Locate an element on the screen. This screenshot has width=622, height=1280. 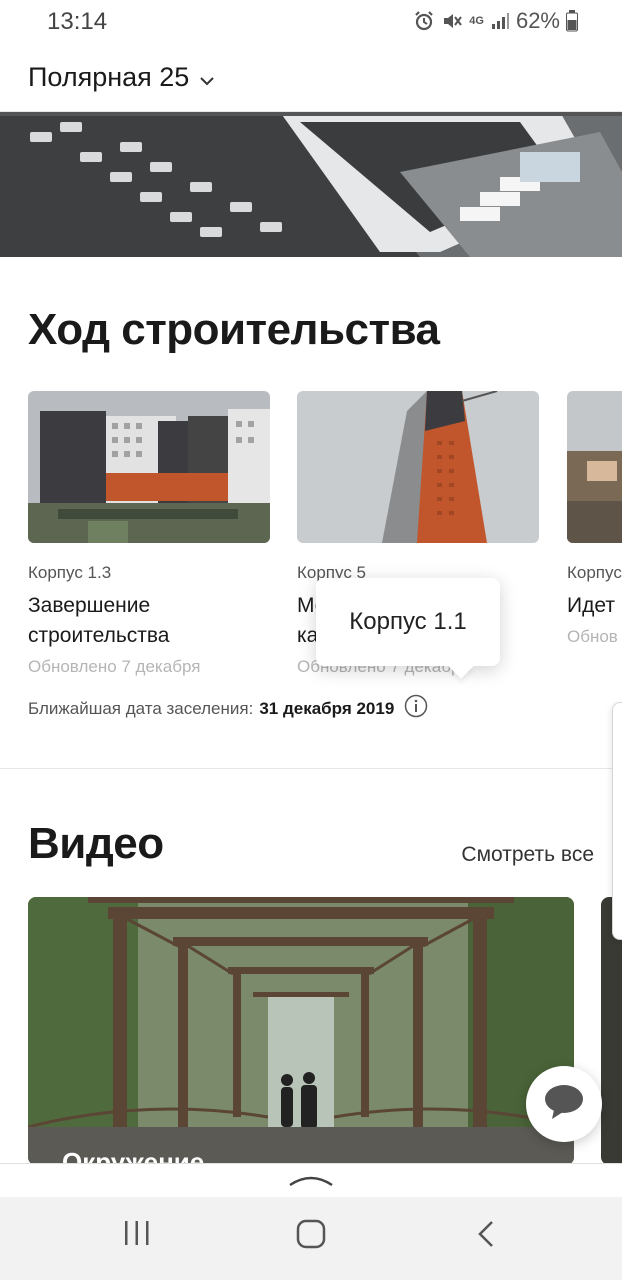
chevron-down-icon is located at coordinates (207, 77).